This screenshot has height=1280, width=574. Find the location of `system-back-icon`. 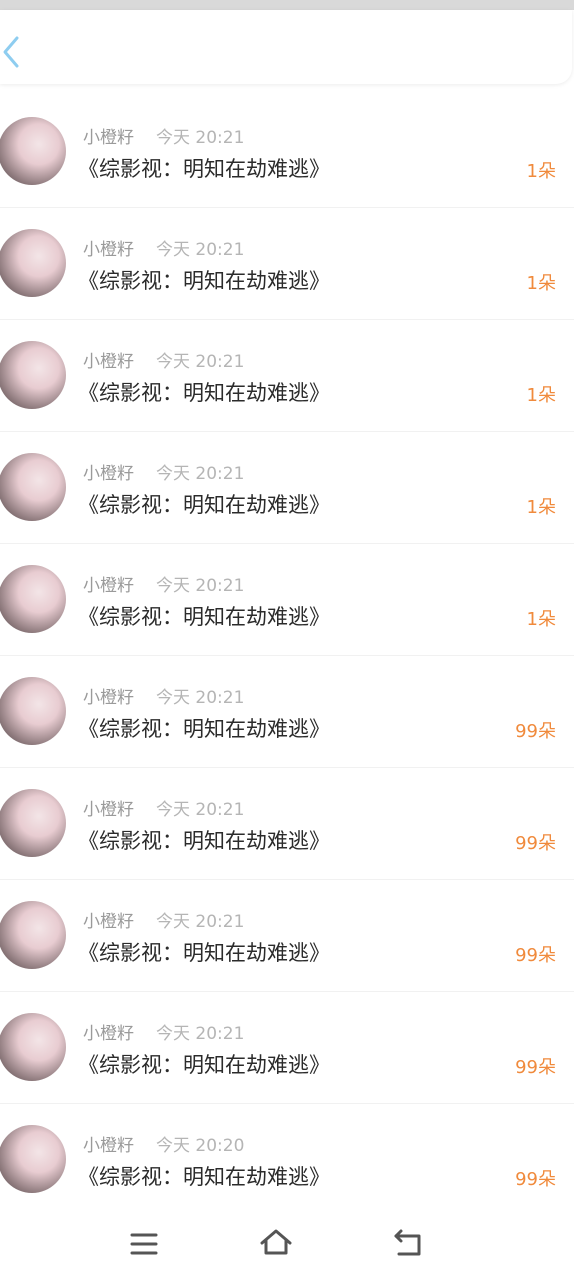

system-back-icon is located at coordinates (407, 1242).